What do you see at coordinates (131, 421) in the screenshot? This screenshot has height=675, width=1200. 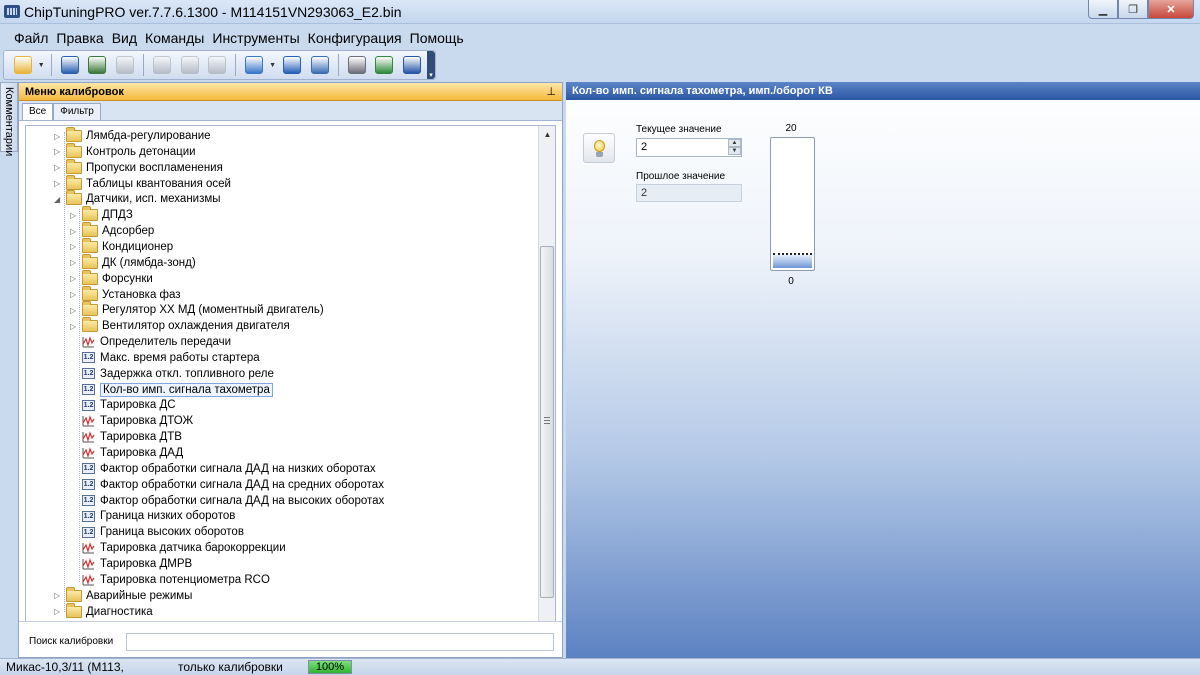 I see `tree-item: Тарировка ДТОЖ` at bounding box center [131, 421].